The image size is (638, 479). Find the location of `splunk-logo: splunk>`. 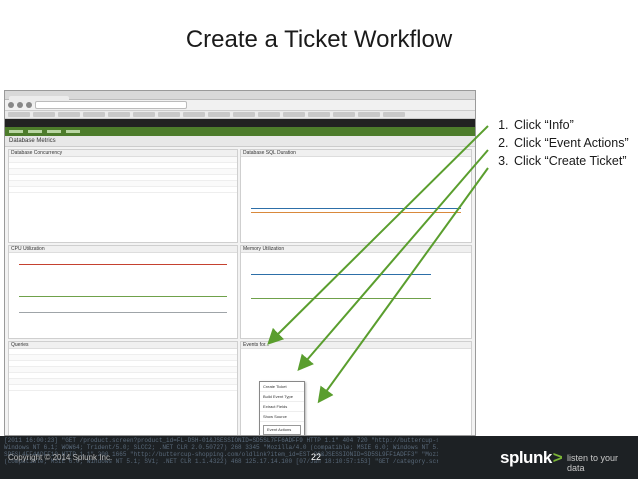

splunk-logo: splunk> is located at coordinates (531, 458).